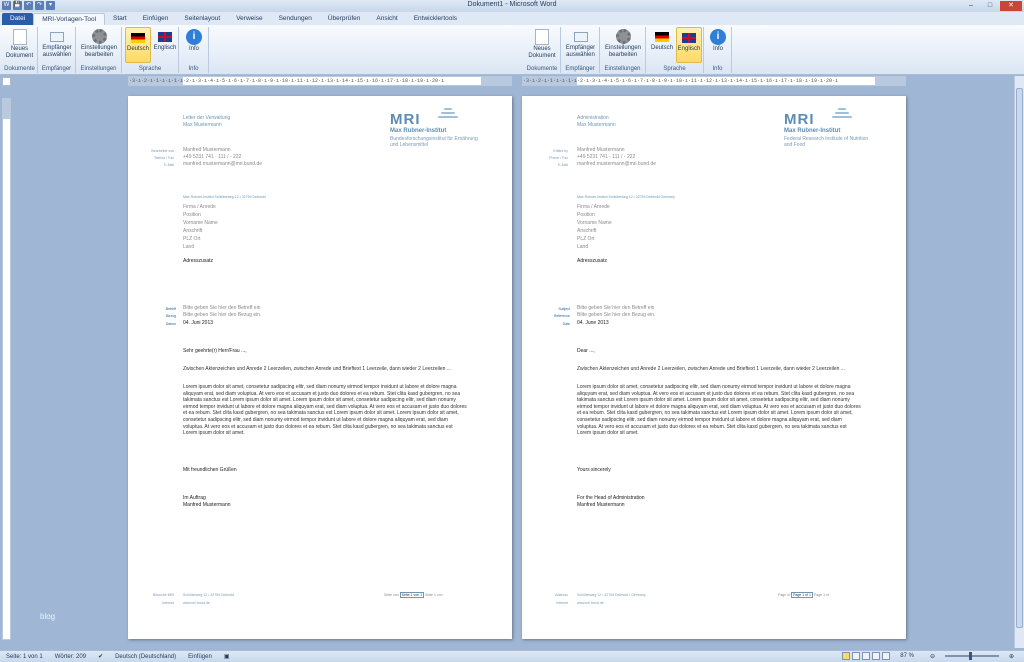  What do you see at coordinates (799, 119) in the screenshot?
I see `logo-mri: MRI` at bounding box center [799, 119].